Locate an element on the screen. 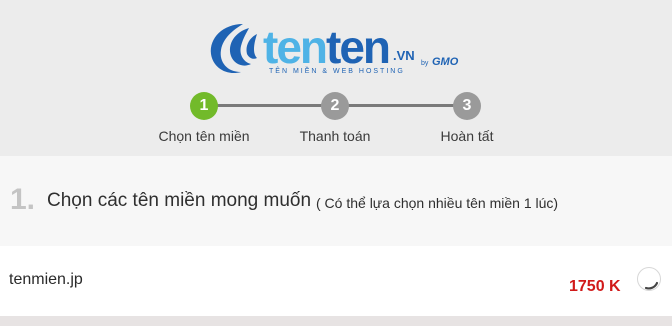 The image size is (672, 326). step-3-circle: 3 is located at coordinates (467, 106).